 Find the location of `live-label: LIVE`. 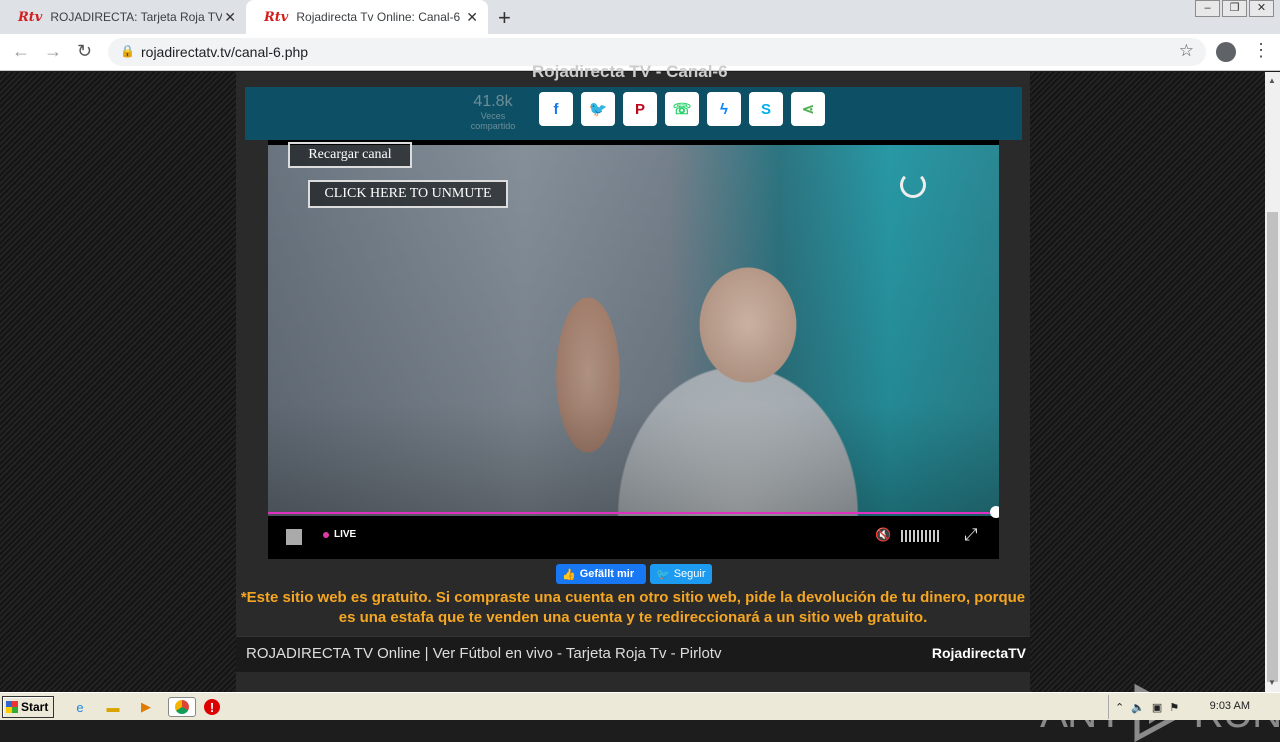

live-label: LIVE is located at coordinates (345, 534).